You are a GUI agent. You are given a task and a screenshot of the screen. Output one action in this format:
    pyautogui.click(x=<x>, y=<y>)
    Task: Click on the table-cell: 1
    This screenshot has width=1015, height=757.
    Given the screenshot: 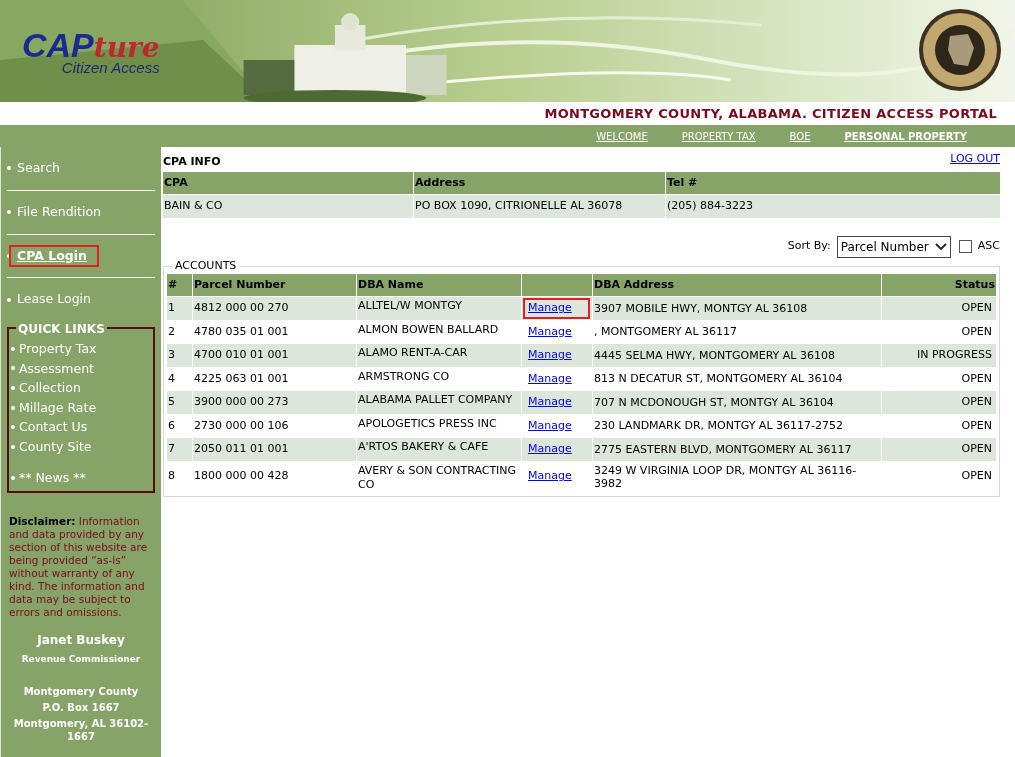 What is the action you would take?
    pyautogui.click(x=179, y=308)
    